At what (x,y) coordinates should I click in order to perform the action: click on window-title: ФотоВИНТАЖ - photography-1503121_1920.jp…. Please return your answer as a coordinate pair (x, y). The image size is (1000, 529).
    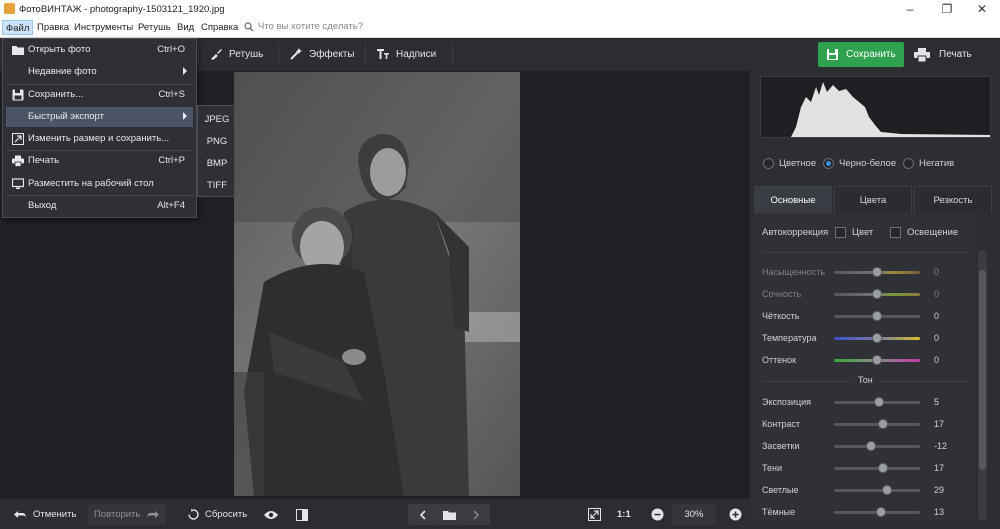
    Looking at the image, I should click on (122, 9).